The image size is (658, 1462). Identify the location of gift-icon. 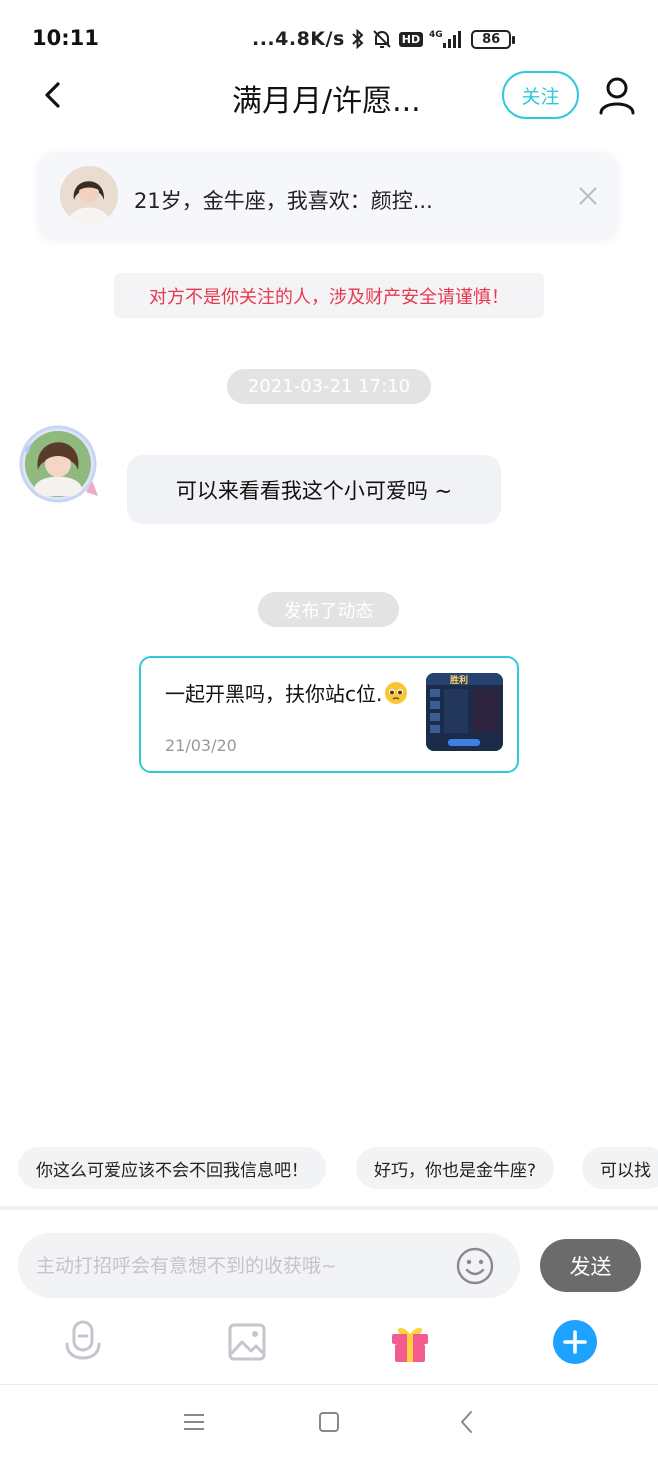
(410, 1344).